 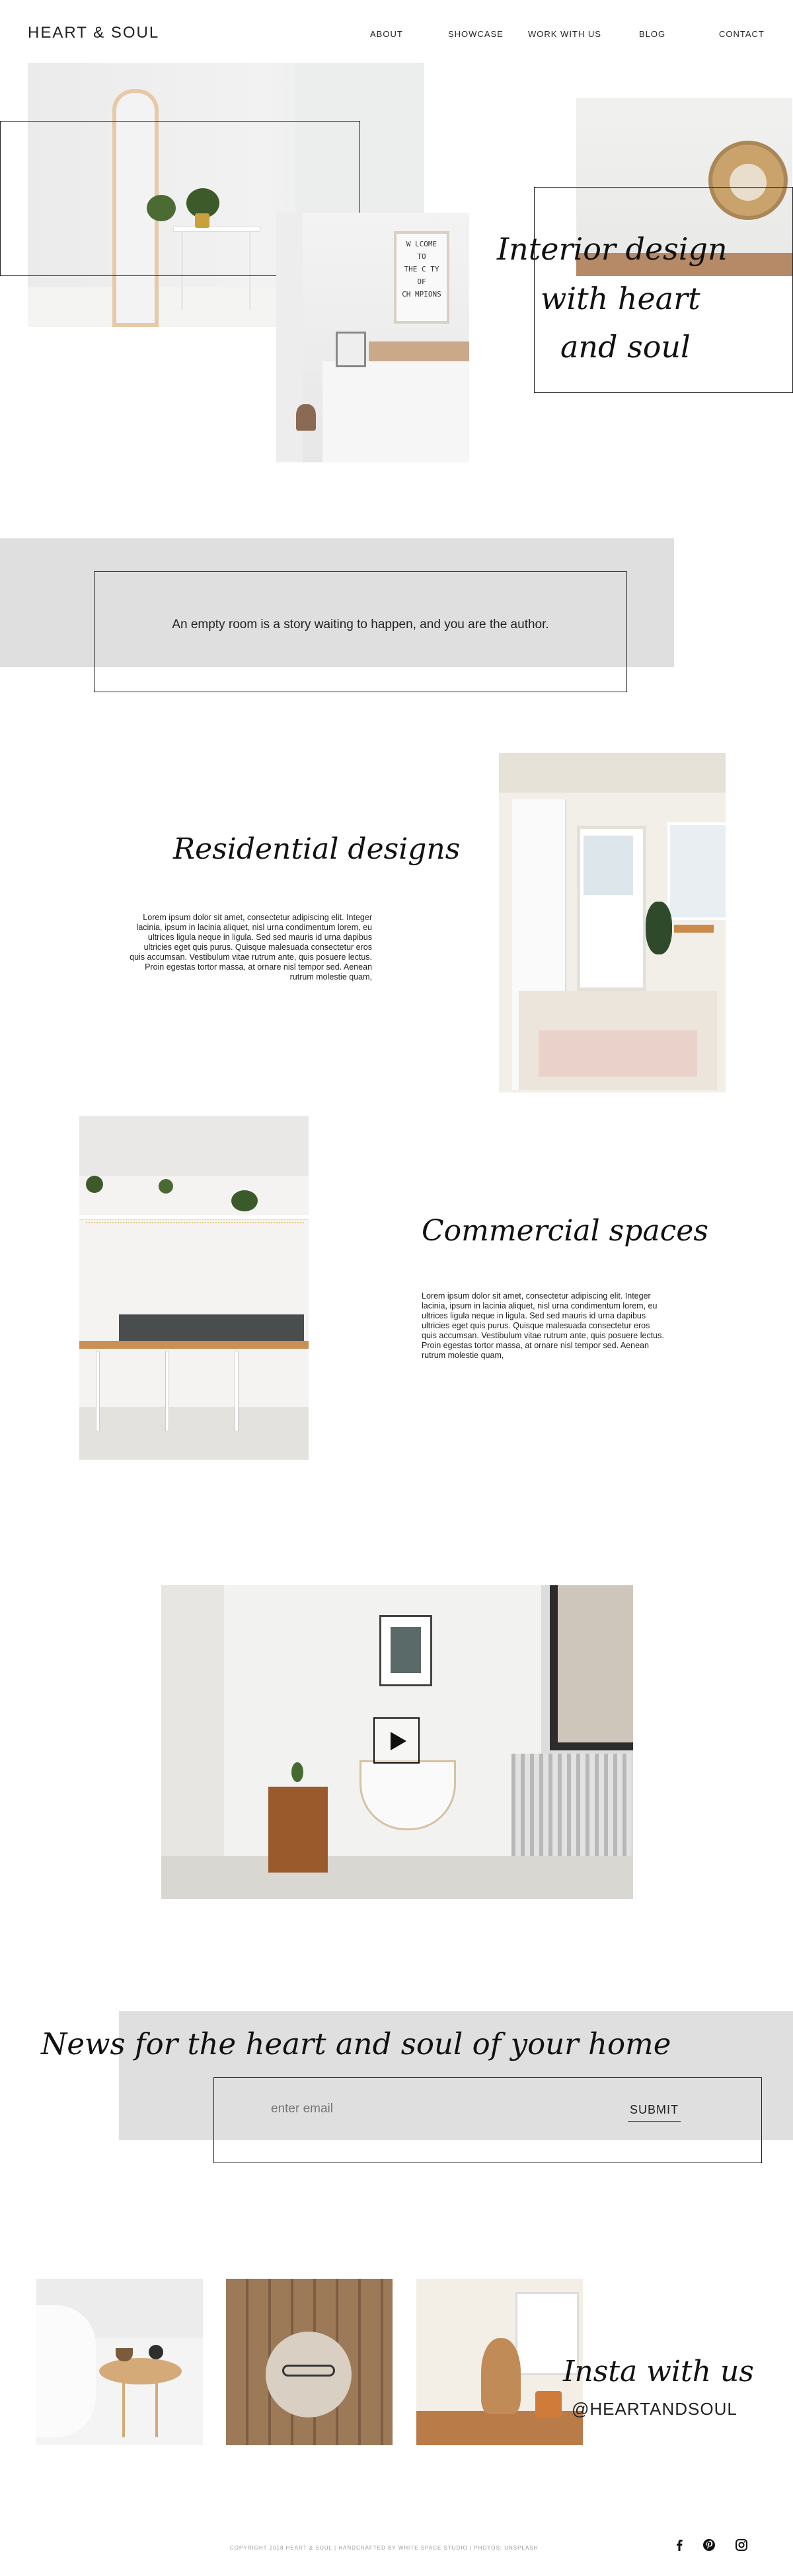 I want to click on sign-line: THE C TY, so click(x=421, y=269).